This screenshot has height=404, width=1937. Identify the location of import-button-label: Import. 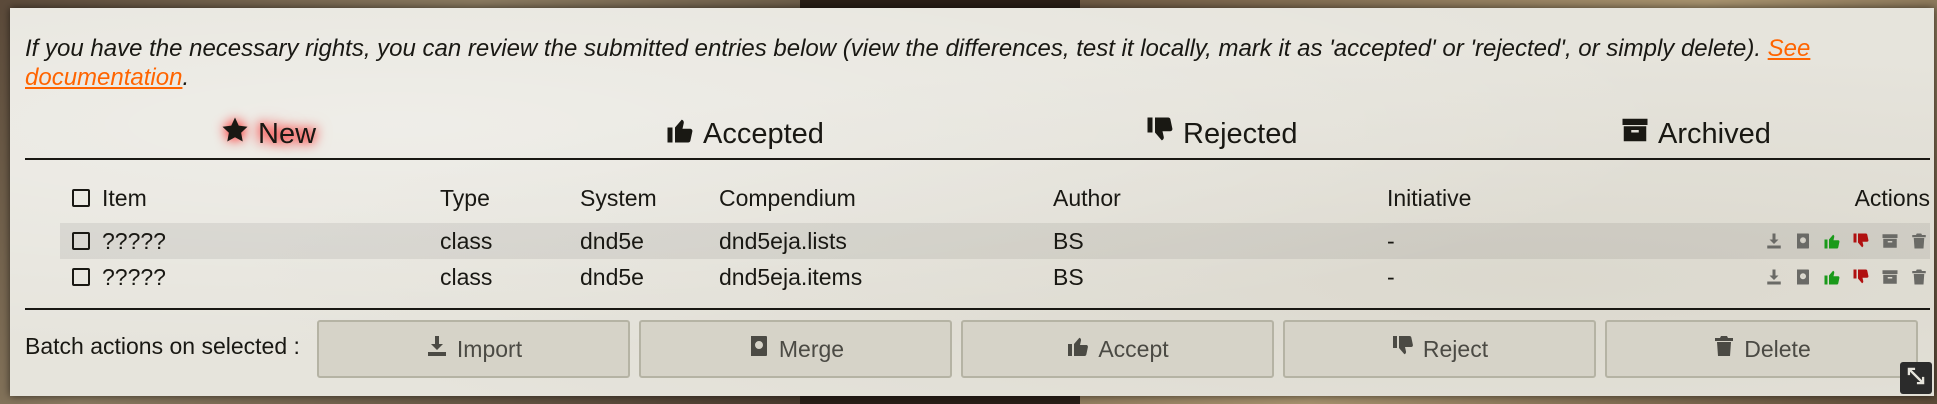
(489, 348).